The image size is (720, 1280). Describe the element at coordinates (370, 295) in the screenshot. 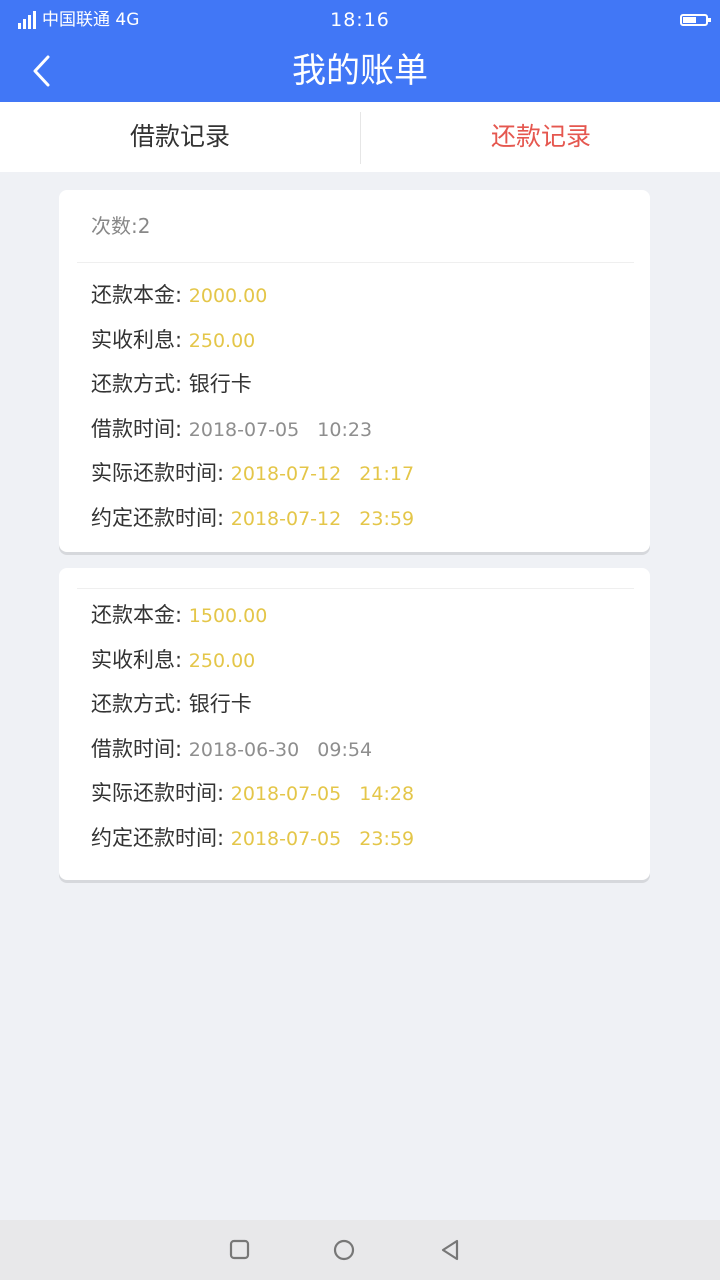

I see `row-principal: 还款本金: 2000.00` at that location.